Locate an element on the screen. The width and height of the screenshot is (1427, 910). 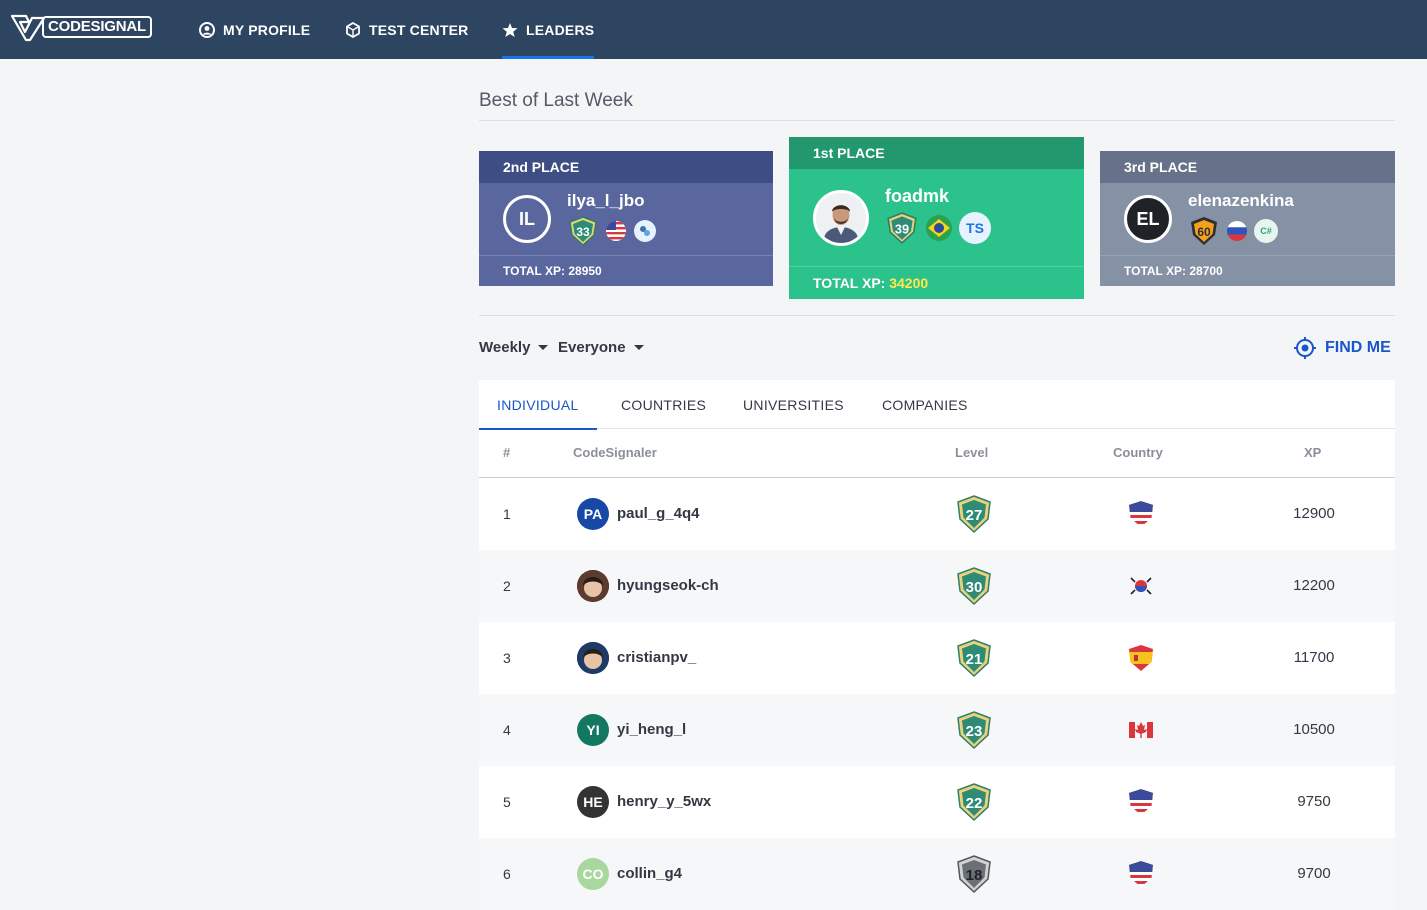
period-dropdown: Weekly is located at coordinates (514, 347).